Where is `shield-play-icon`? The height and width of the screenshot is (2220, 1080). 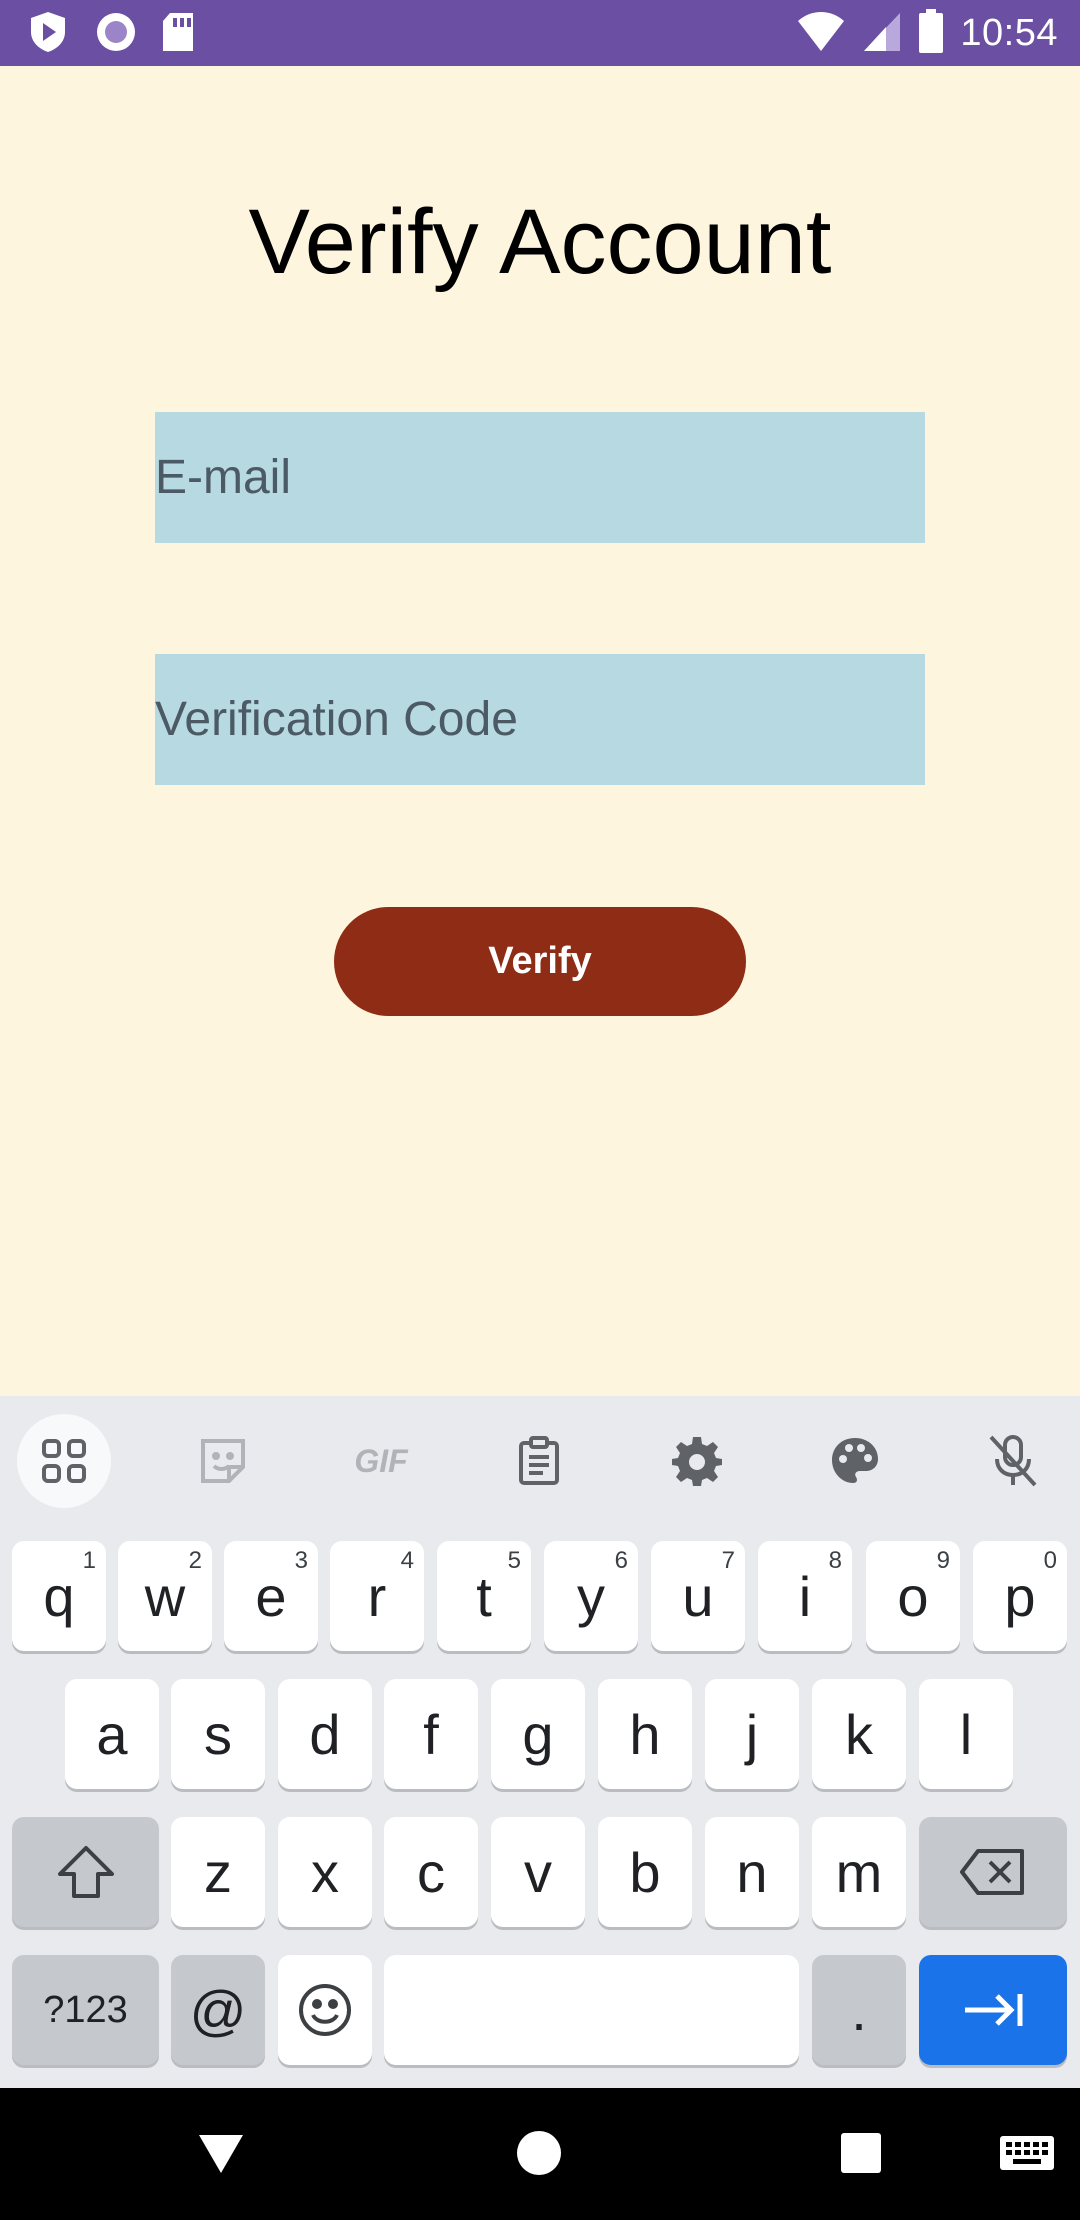 shield-play-icon is located at coordinates (50, 32).